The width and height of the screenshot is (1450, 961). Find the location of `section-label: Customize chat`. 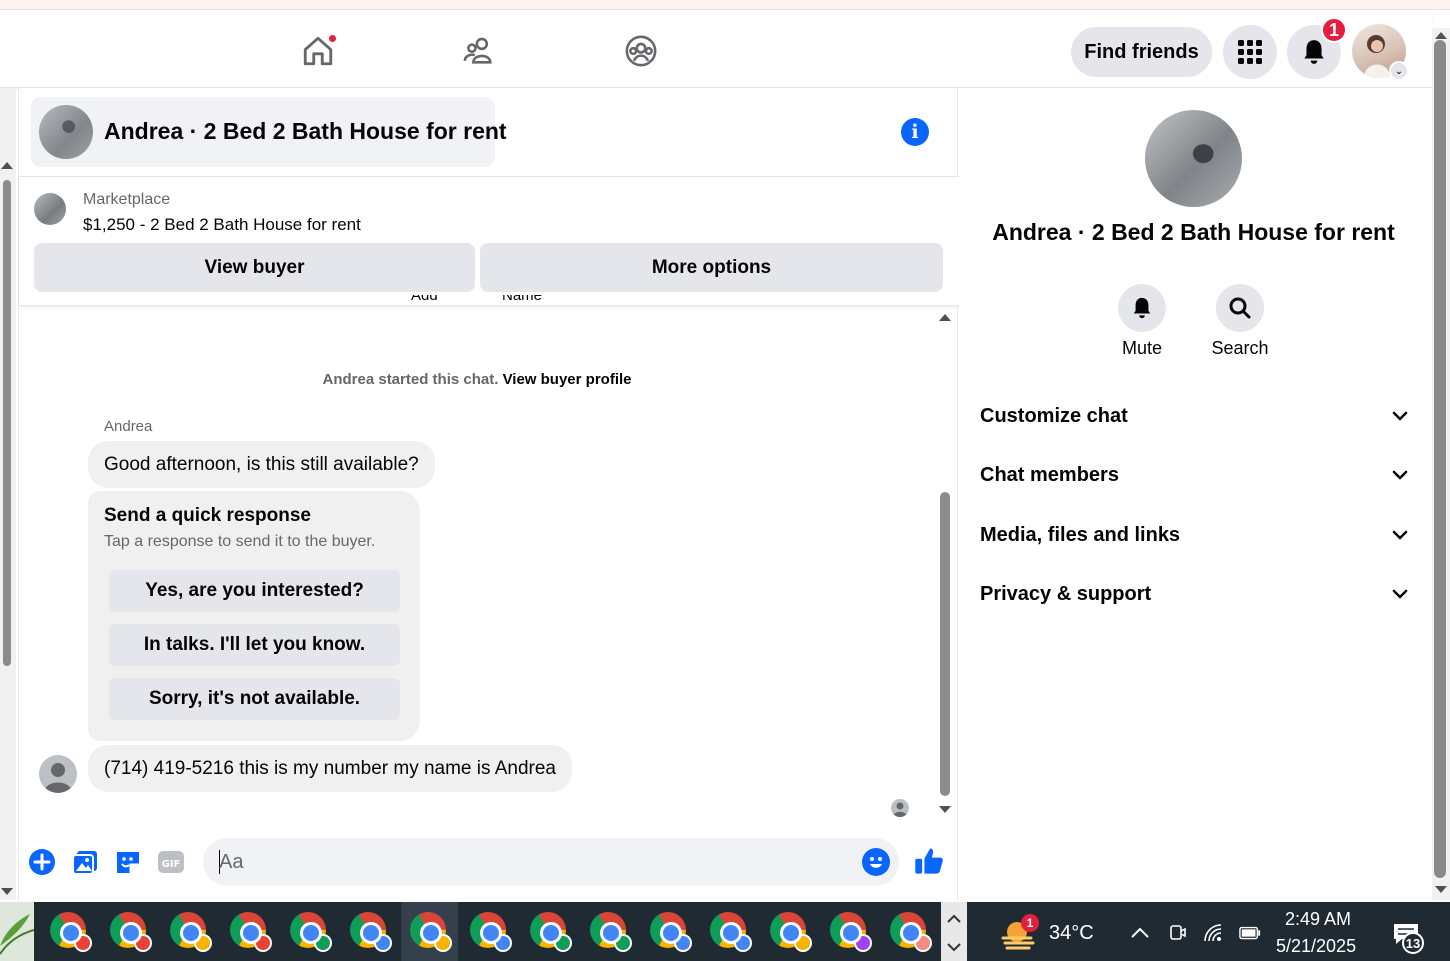

section-label: Customize chat is located at coordinates (1054, 415).